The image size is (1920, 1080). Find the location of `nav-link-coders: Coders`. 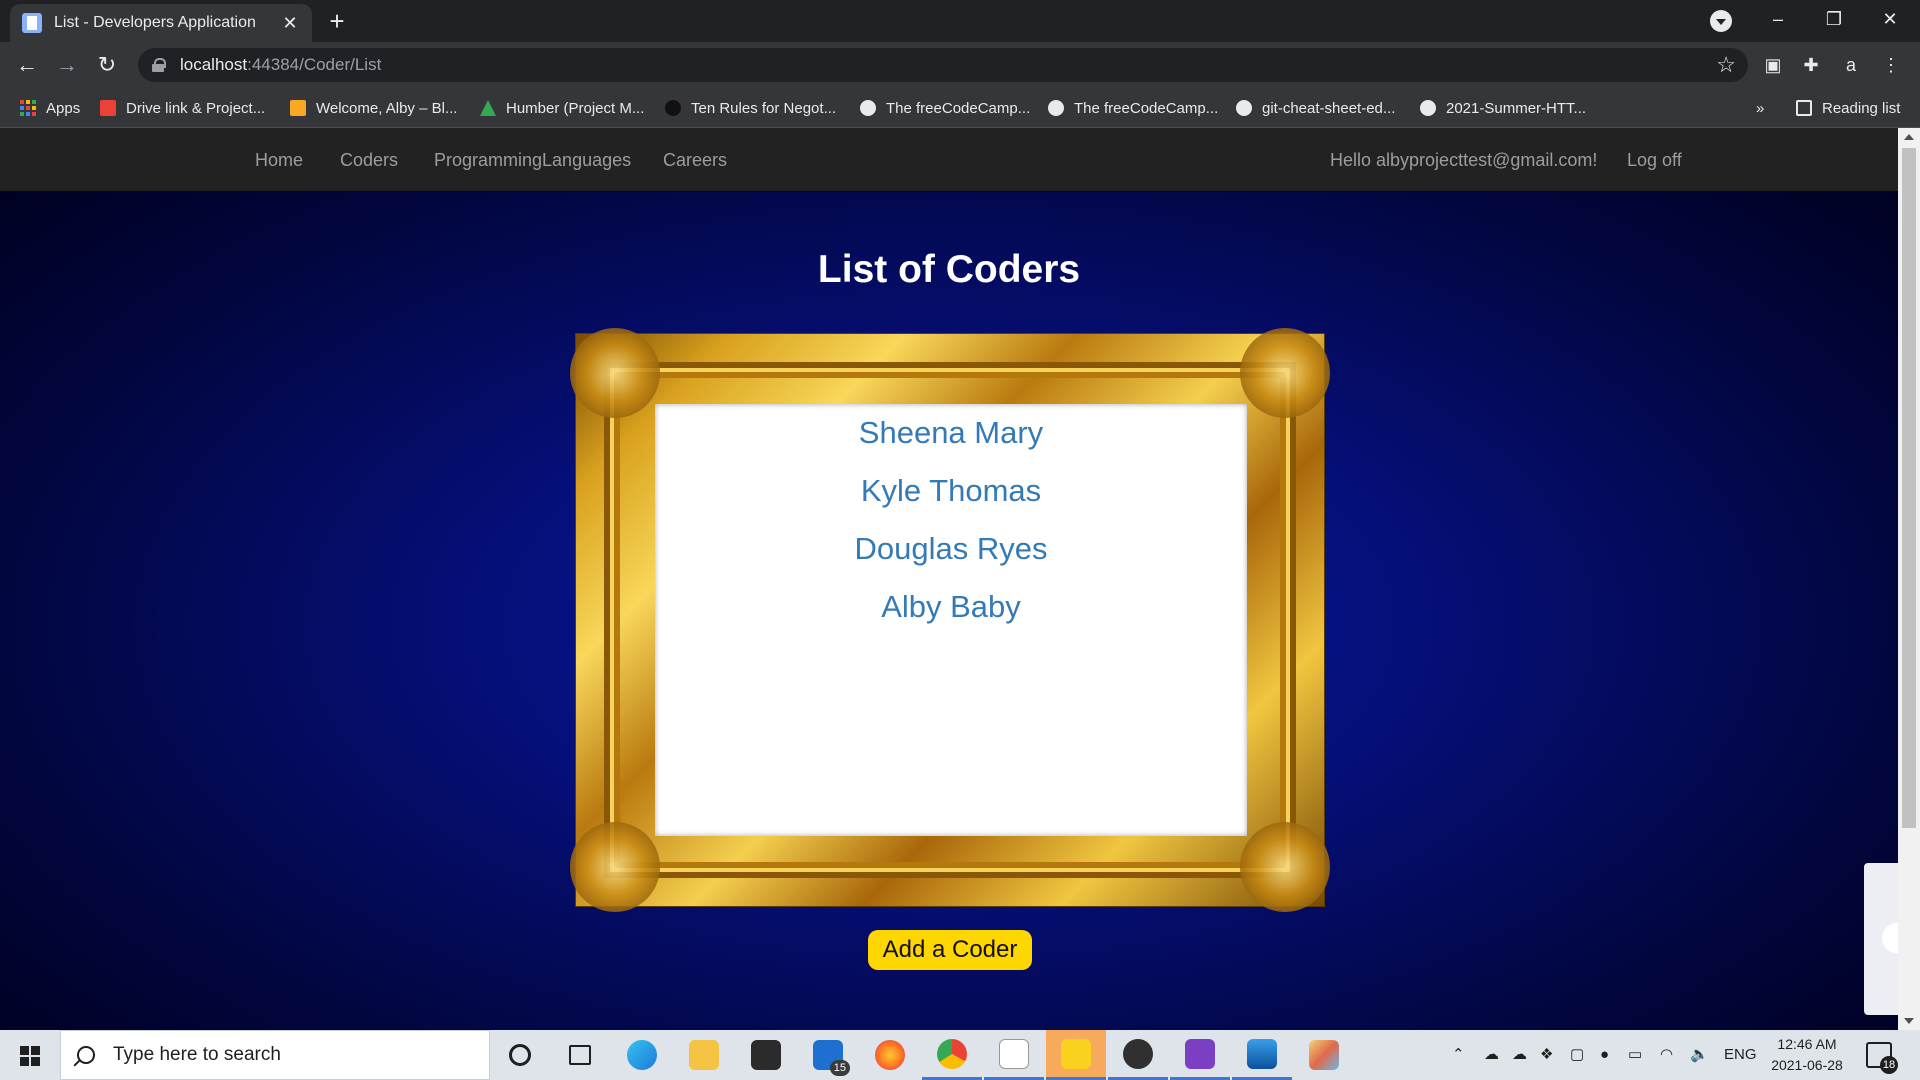

nav-link-coders: Coders is located at coordinates (369, 160).